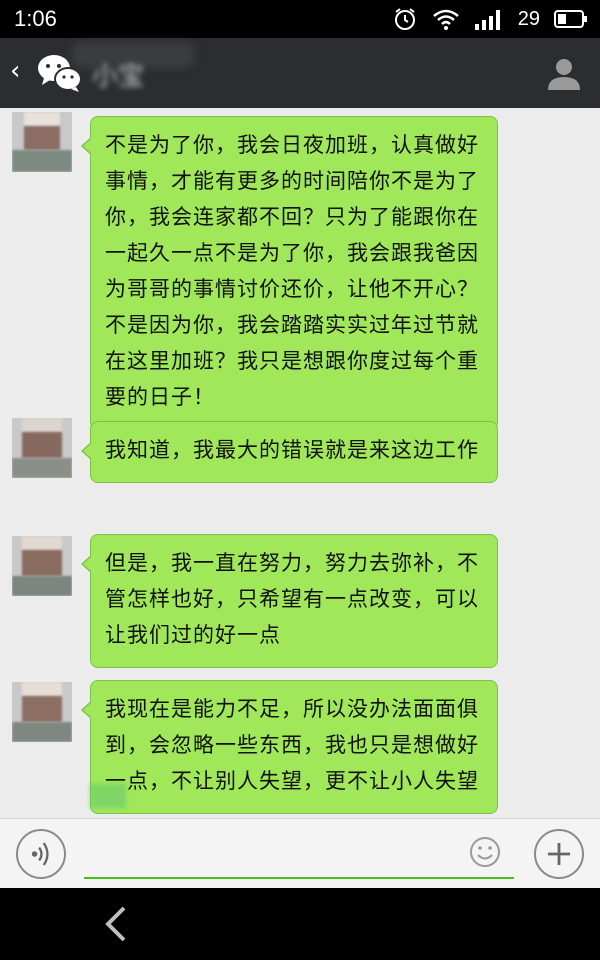 This screenshot has height=960, width=600. What do you see at coordinates (108, 796) in the screenshot?
I see `redaction-blot` at bounding box center [108, 796].